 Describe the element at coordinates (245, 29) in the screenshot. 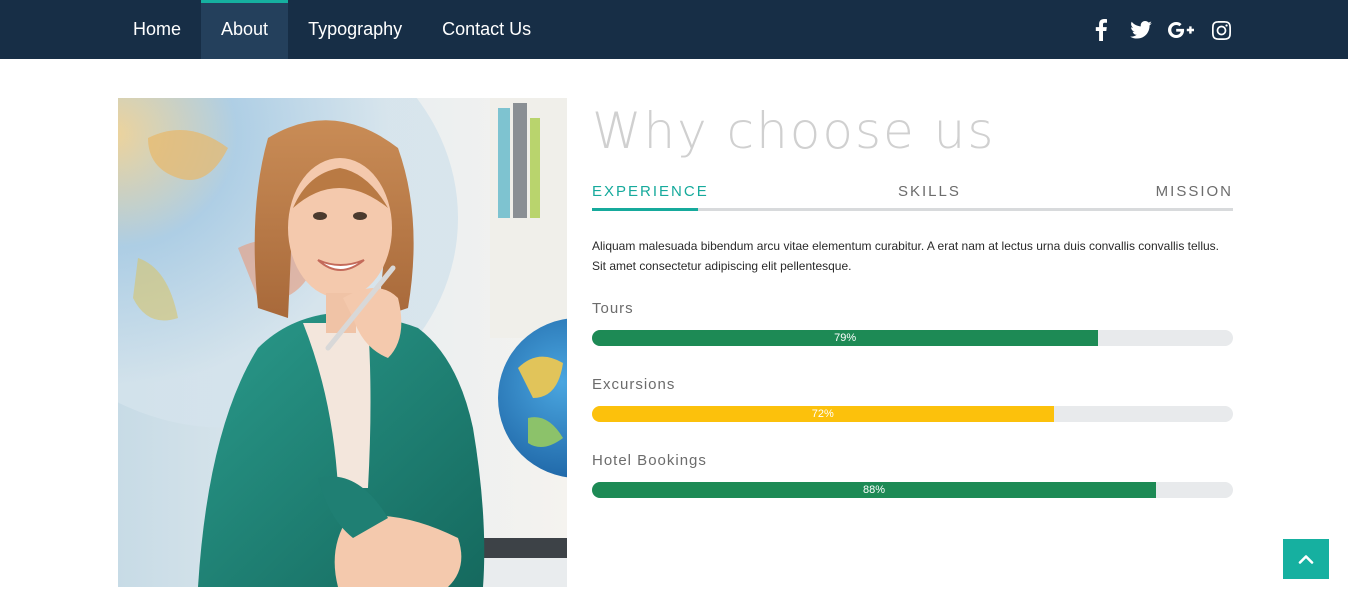

I see `nav-about: About` at that location.